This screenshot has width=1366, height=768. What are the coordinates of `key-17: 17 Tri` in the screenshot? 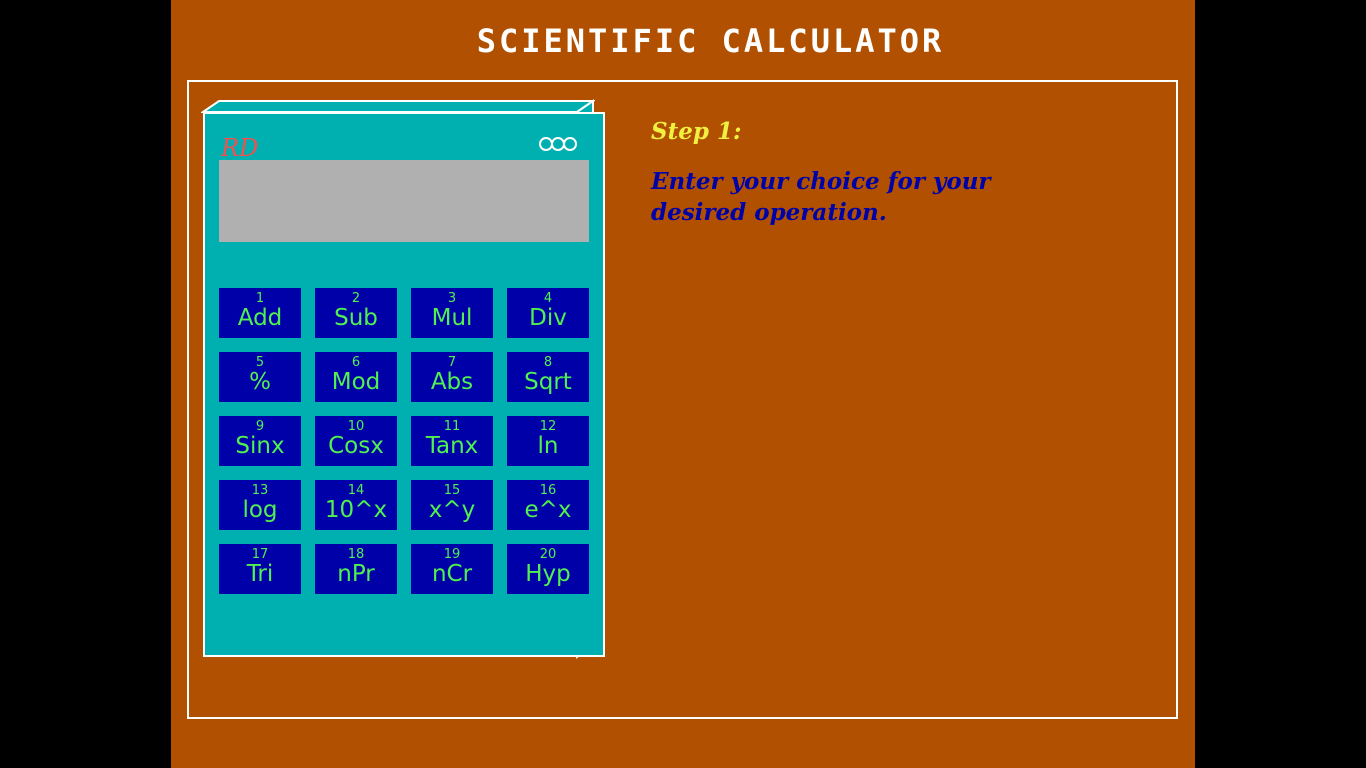 It's located at (260, 569).